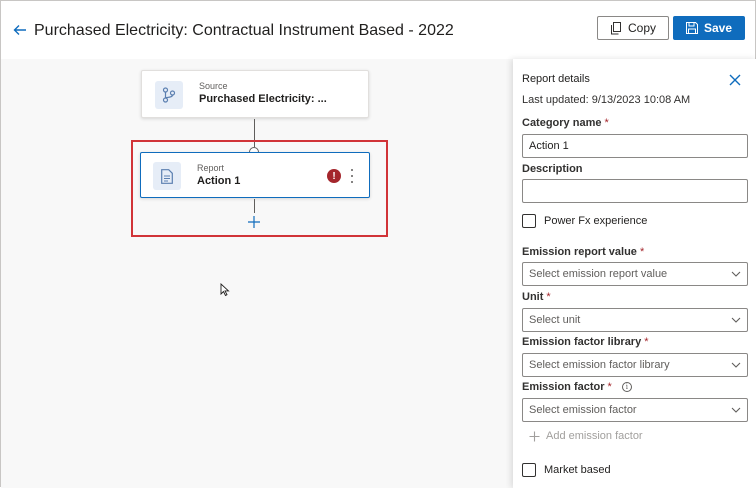  Describe the element at coordinates (552, 169) in the screenshot. I see `description-label: Description` at that location.